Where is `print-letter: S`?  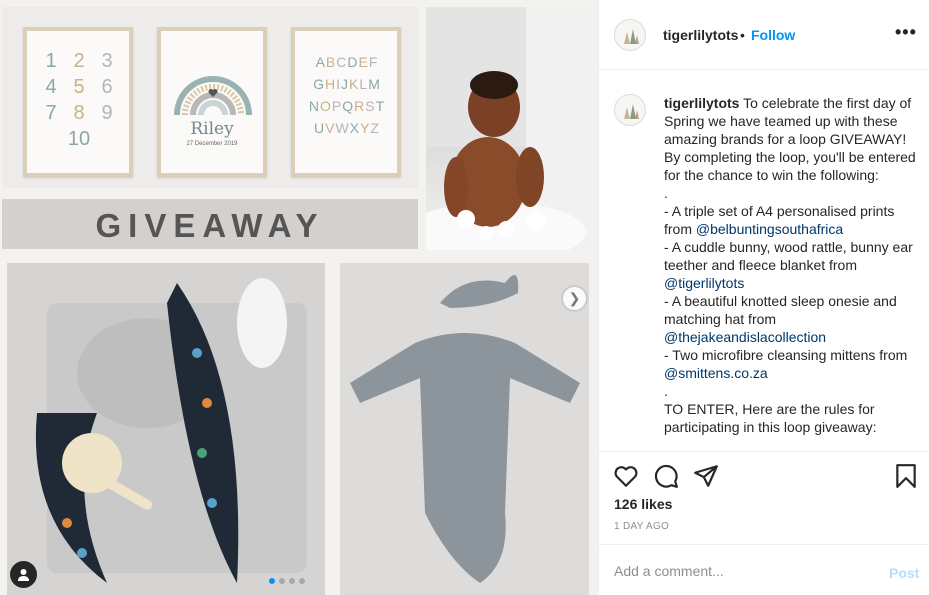 print-letter: S is located at coordinates (370, 106).